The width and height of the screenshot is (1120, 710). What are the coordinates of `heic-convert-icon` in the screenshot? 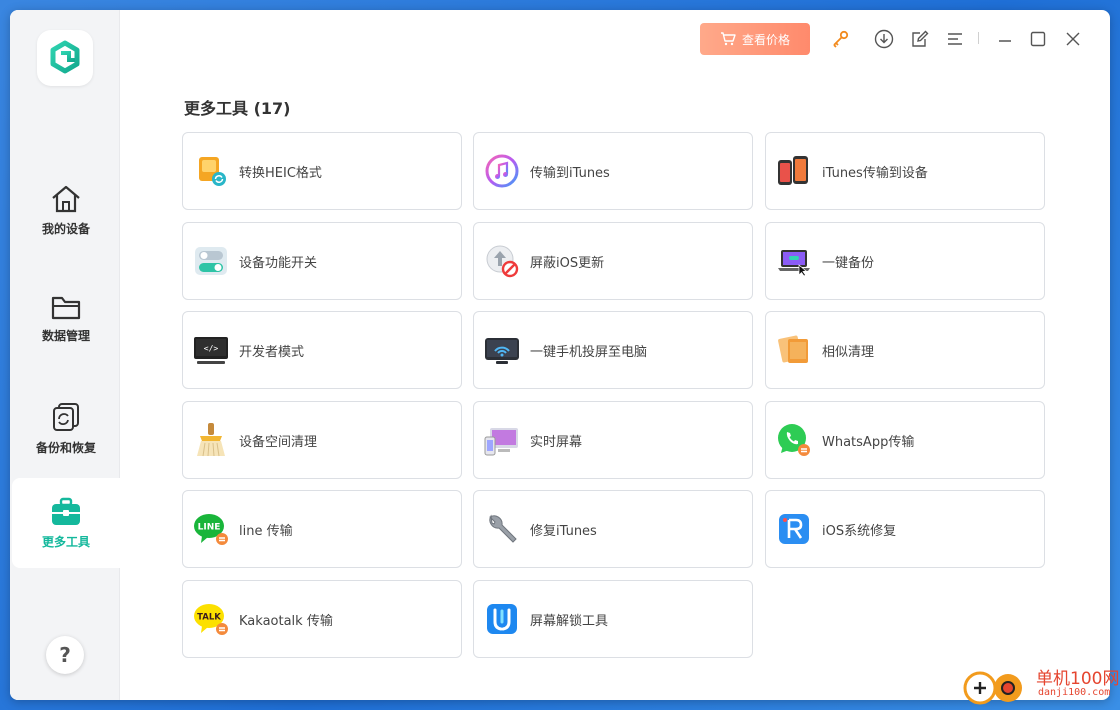 It's located at (211, 171).